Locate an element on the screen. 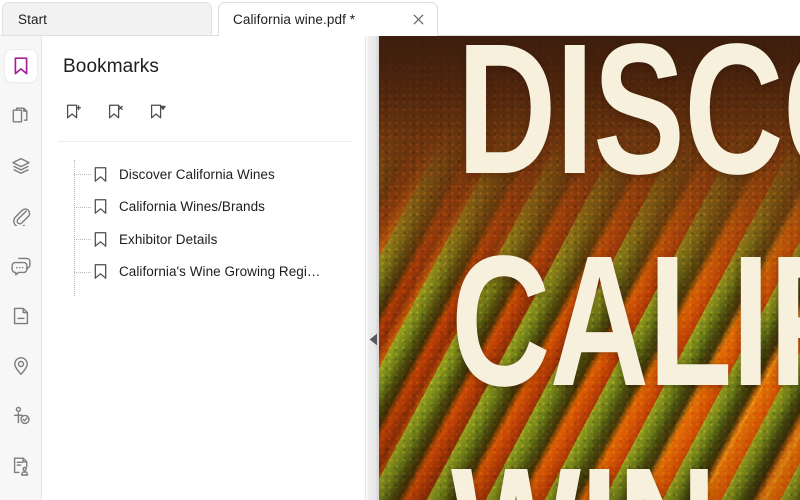  tab-bar: Start California wine.pdf * is located at coordinates (400, 18).